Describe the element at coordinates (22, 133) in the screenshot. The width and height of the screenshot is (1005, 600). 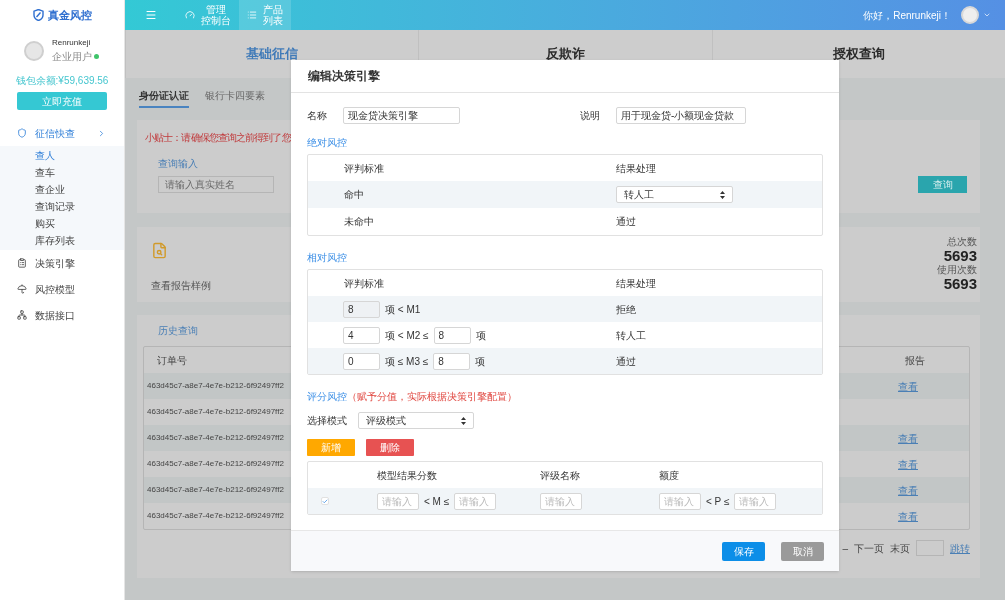
I see `shield-icon` at that location.